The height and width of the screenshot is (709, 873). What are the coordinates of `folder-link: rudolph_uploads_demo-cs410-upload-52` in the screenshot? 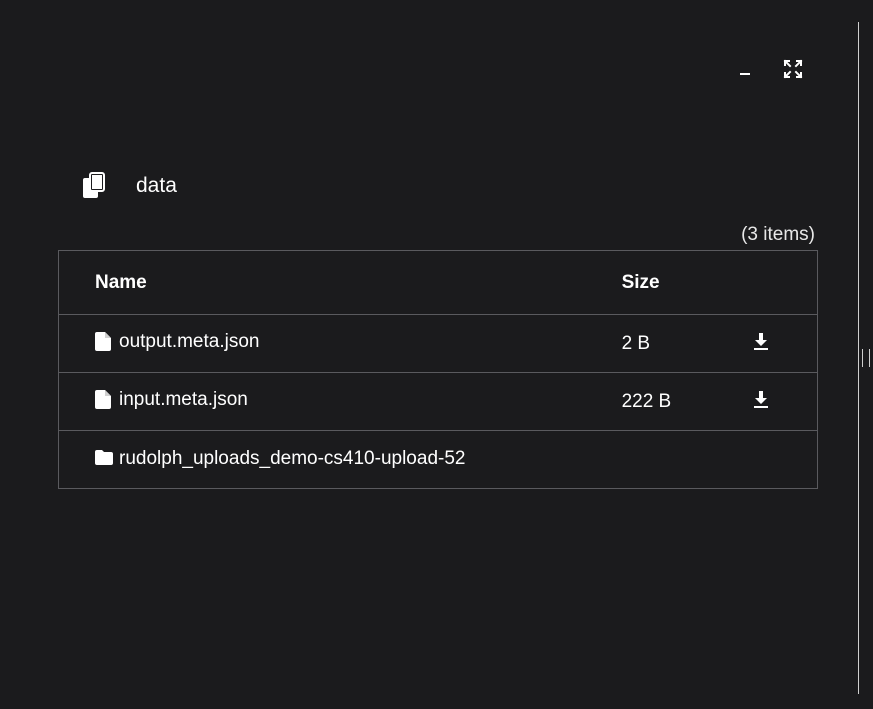 It's located at (280, 459).